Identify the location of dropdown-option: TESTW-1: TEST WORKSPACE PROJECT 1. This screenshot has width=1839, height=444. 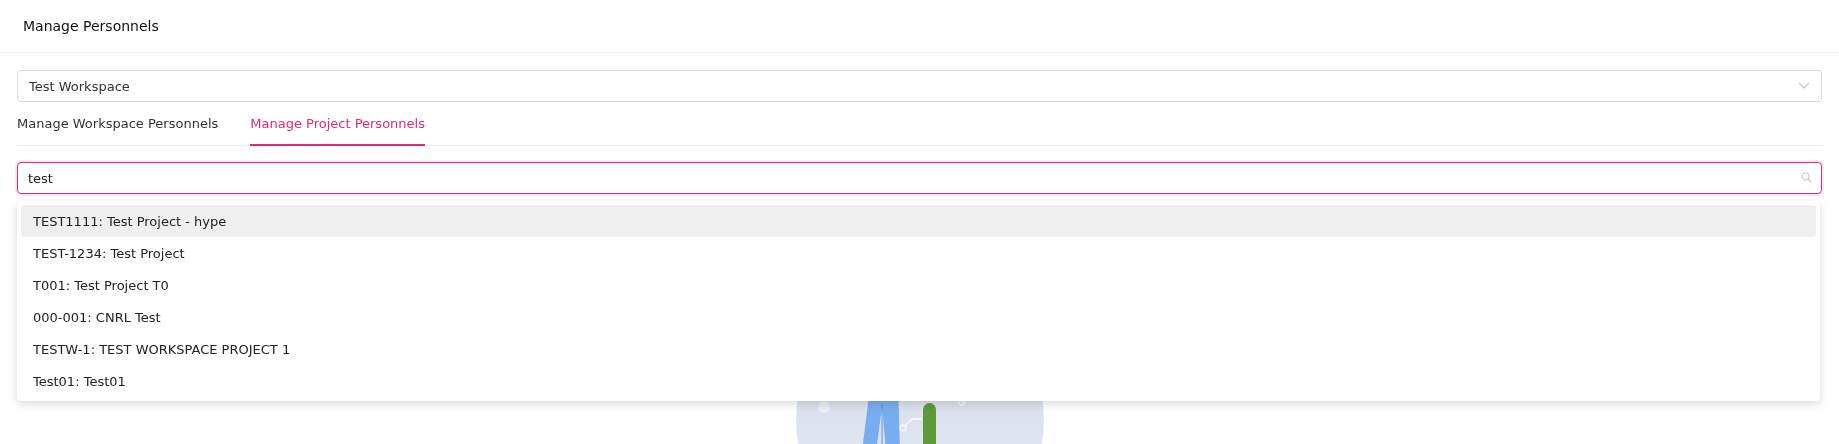
(918, 349).